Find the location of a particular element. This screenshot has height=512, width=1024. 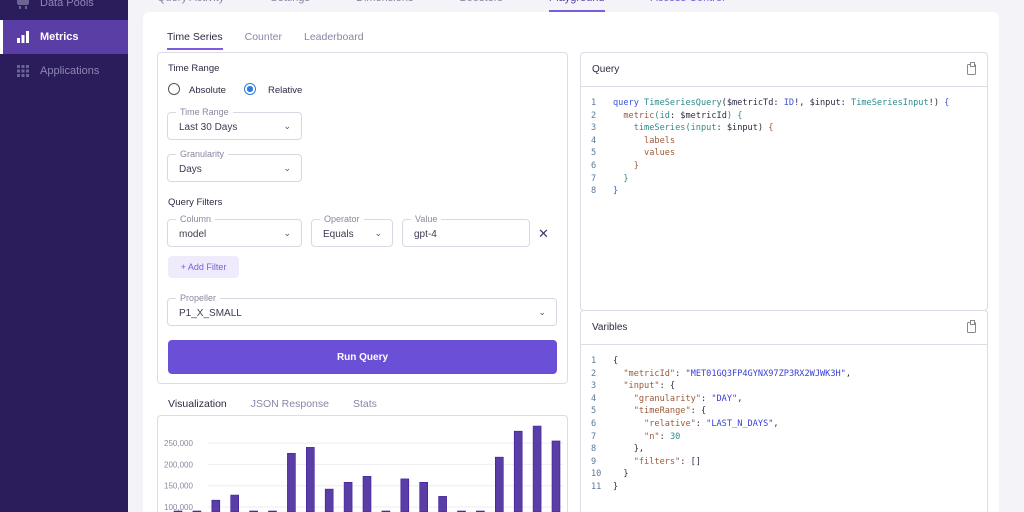

bar-chart-icon is located at coordinates (23, 37).